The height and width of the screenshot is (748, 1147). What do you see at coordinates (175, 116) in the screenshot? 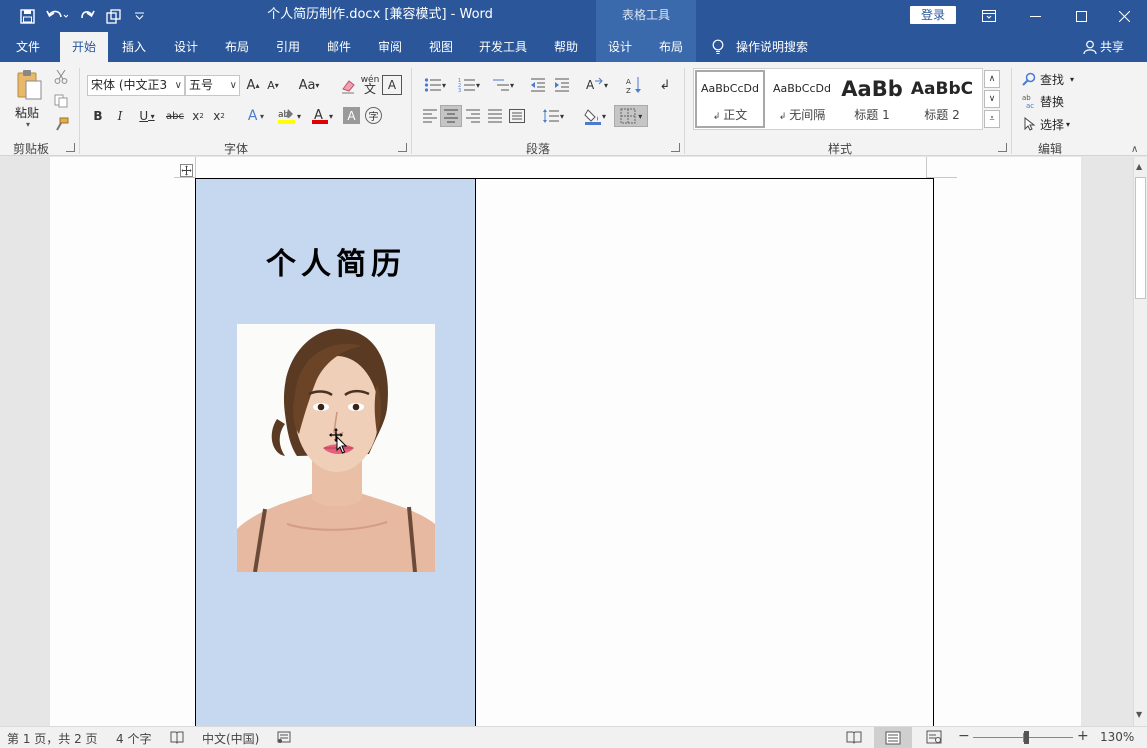
I see `strikethrough-icon: abc` at bounding box center [175, 116].